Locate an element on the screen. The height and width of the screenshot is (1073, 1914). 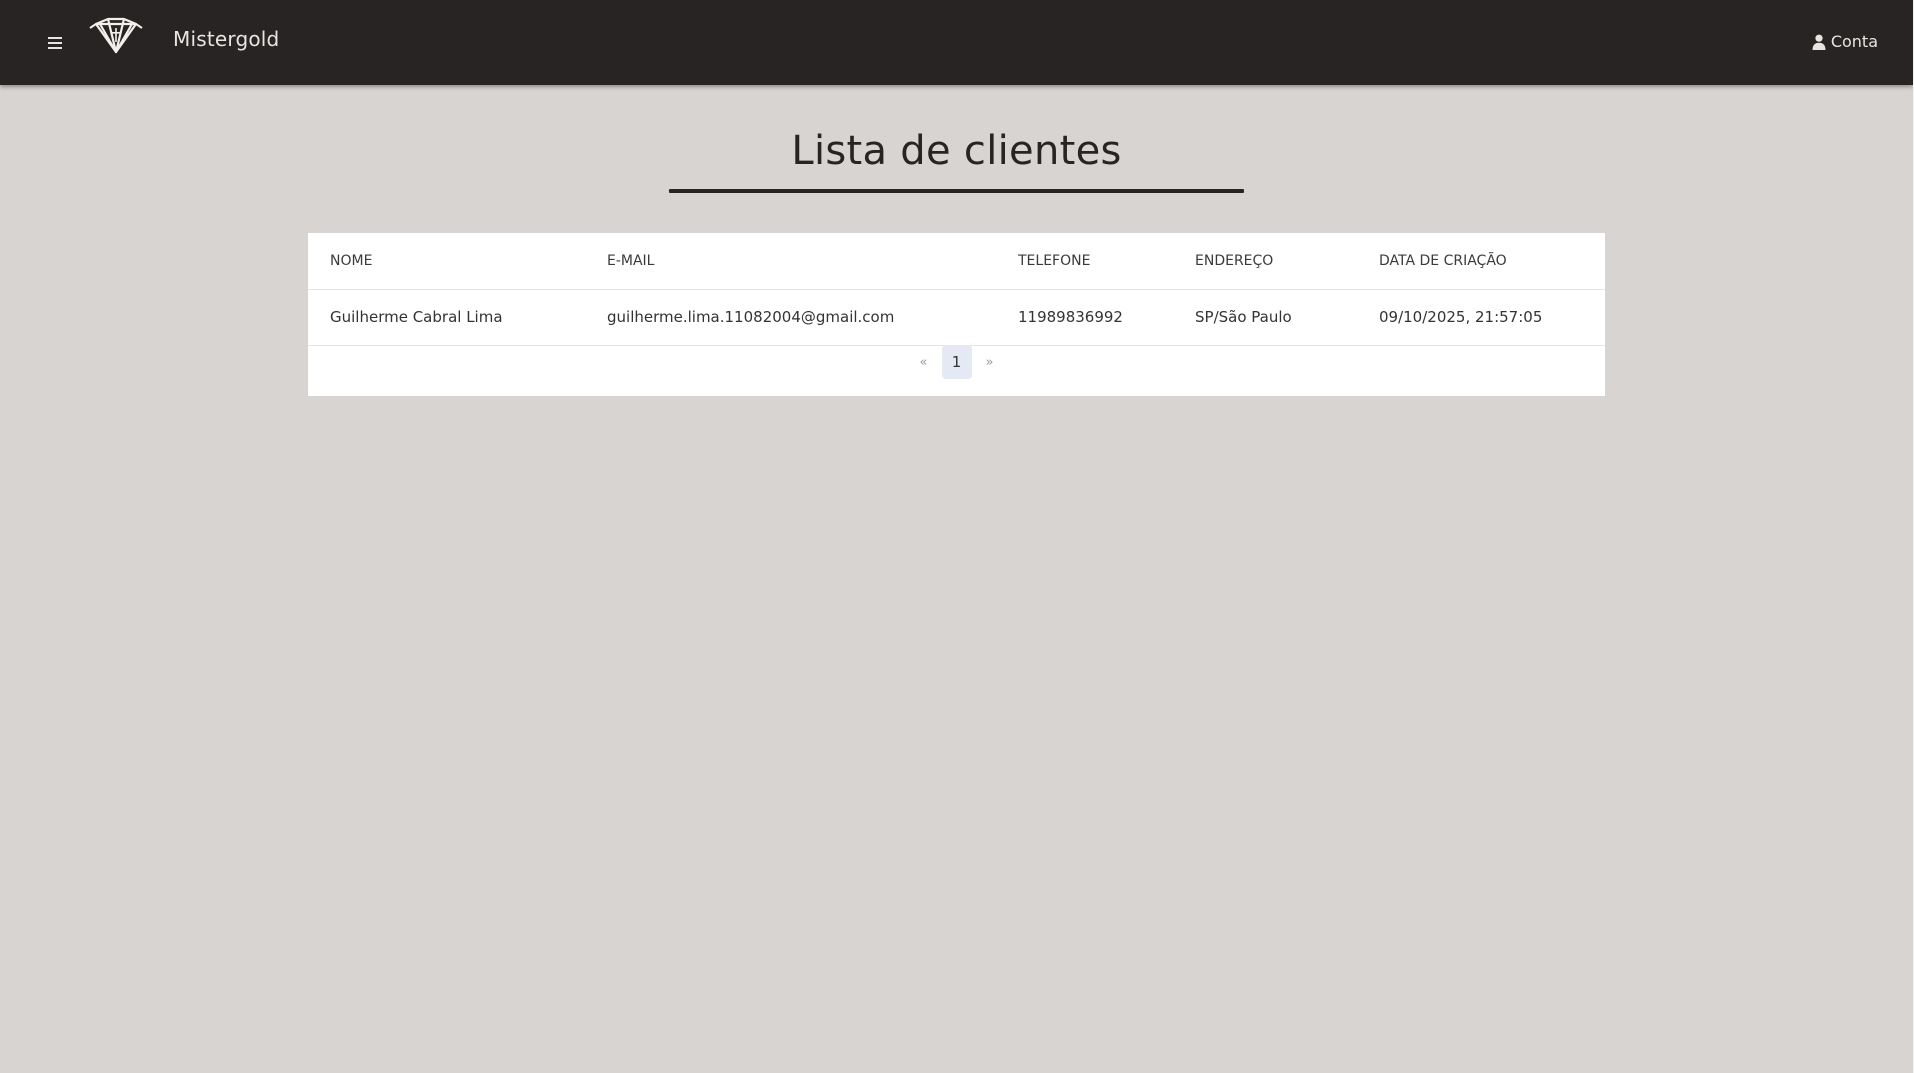
cell-endereco: SP/São Paulo is located at coordinates (1265, 317).